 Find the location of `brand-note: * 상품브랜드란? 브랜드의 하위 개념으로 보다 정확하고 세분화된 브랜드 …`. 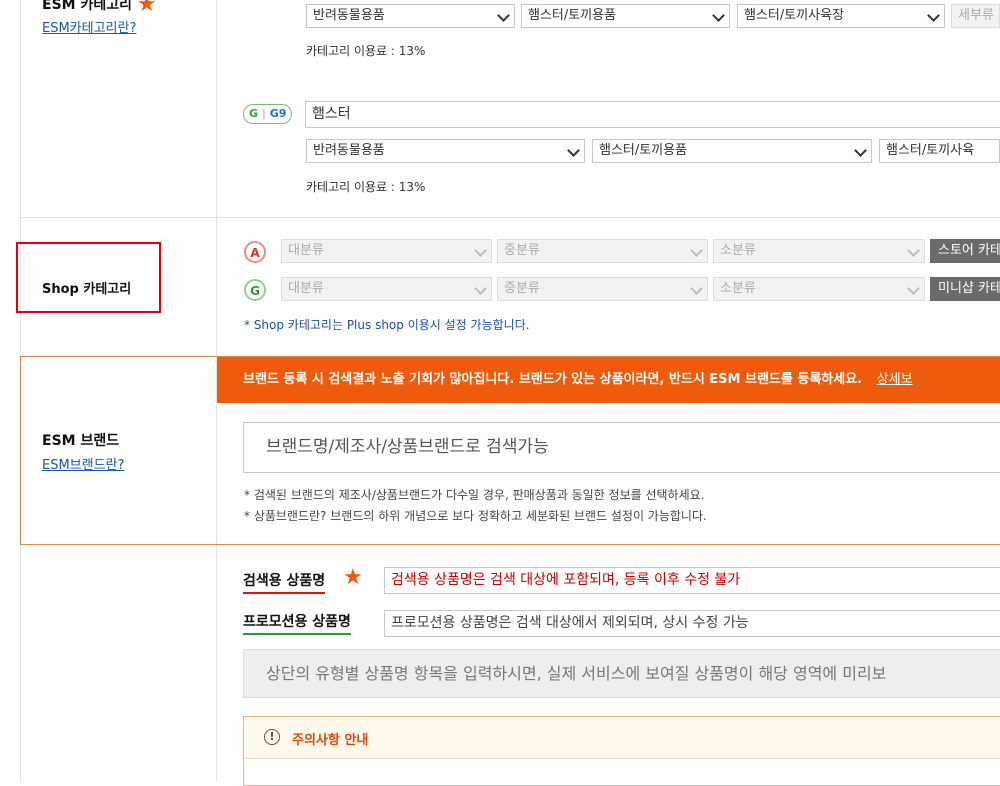

brand-note: * 상품브랜드란? 브랜드의 하위 개념으로 보다 정확하고 세분화된 브랜드 … is located at coordinates (475, 516).